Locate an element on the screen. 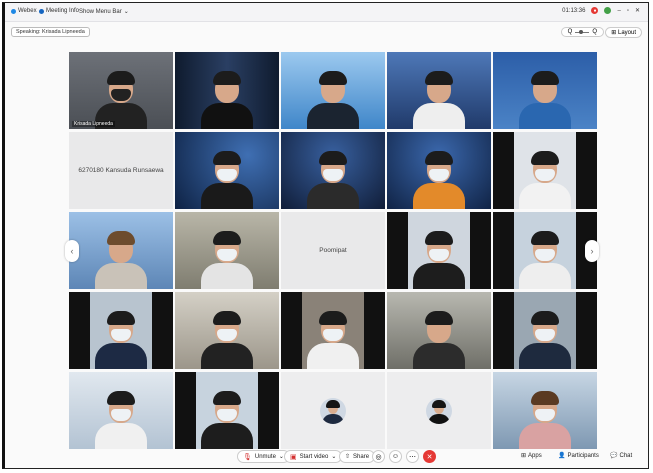 This screenshot has width=653, height=473. title-bar-right: 01:13:36 ● – ▫ ✕ is located at coordinates (601, 10).